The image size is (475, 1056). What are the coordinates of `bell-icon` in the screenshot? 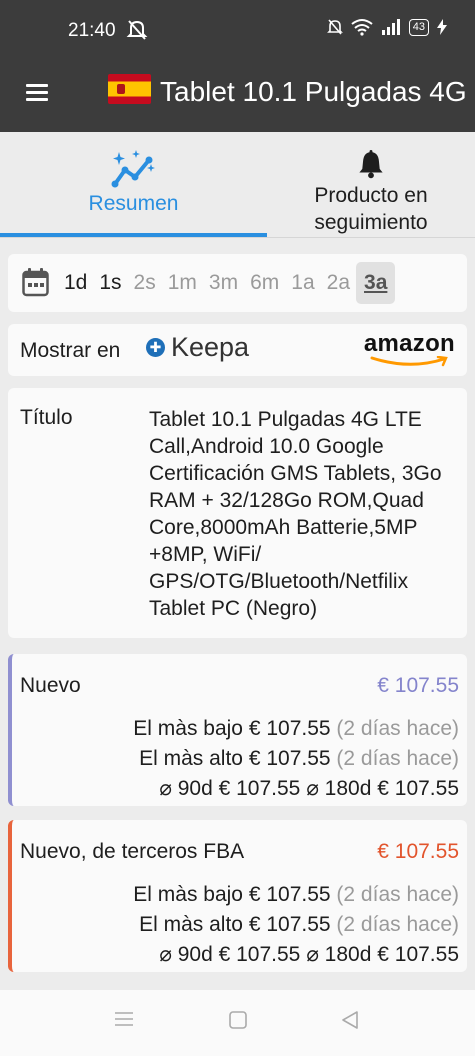 It's located at (371, 164).